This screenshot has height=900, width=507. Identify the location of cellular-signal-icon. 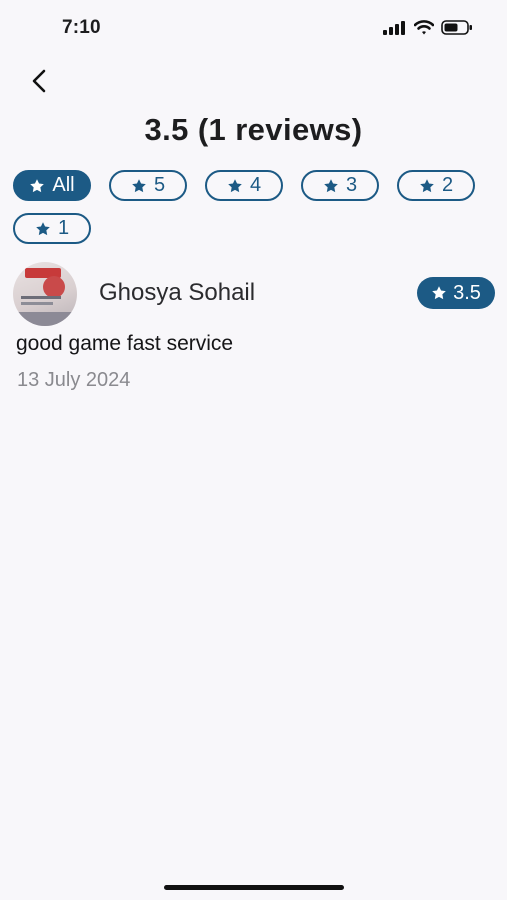
(394, 27).